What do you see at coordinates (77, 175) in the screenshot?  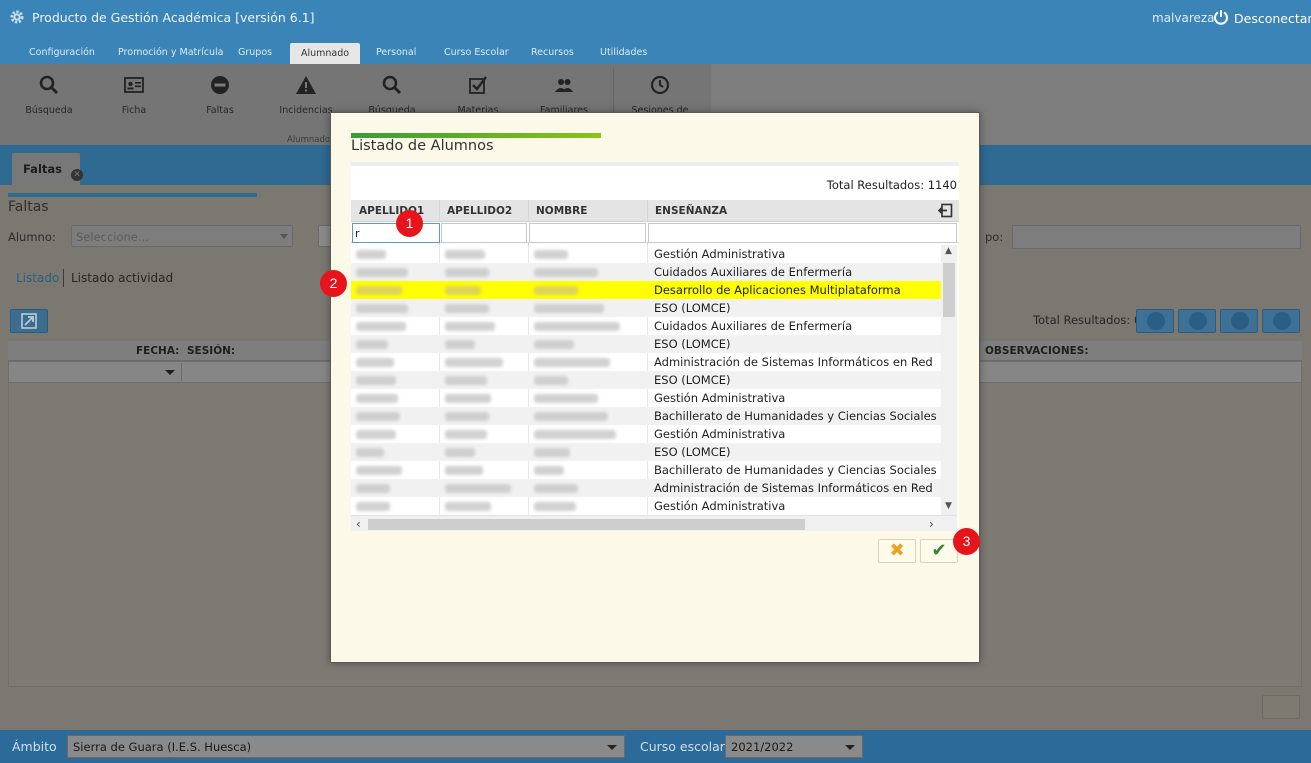 I see `close-icon: ✕` at bounding box center [77, 175].